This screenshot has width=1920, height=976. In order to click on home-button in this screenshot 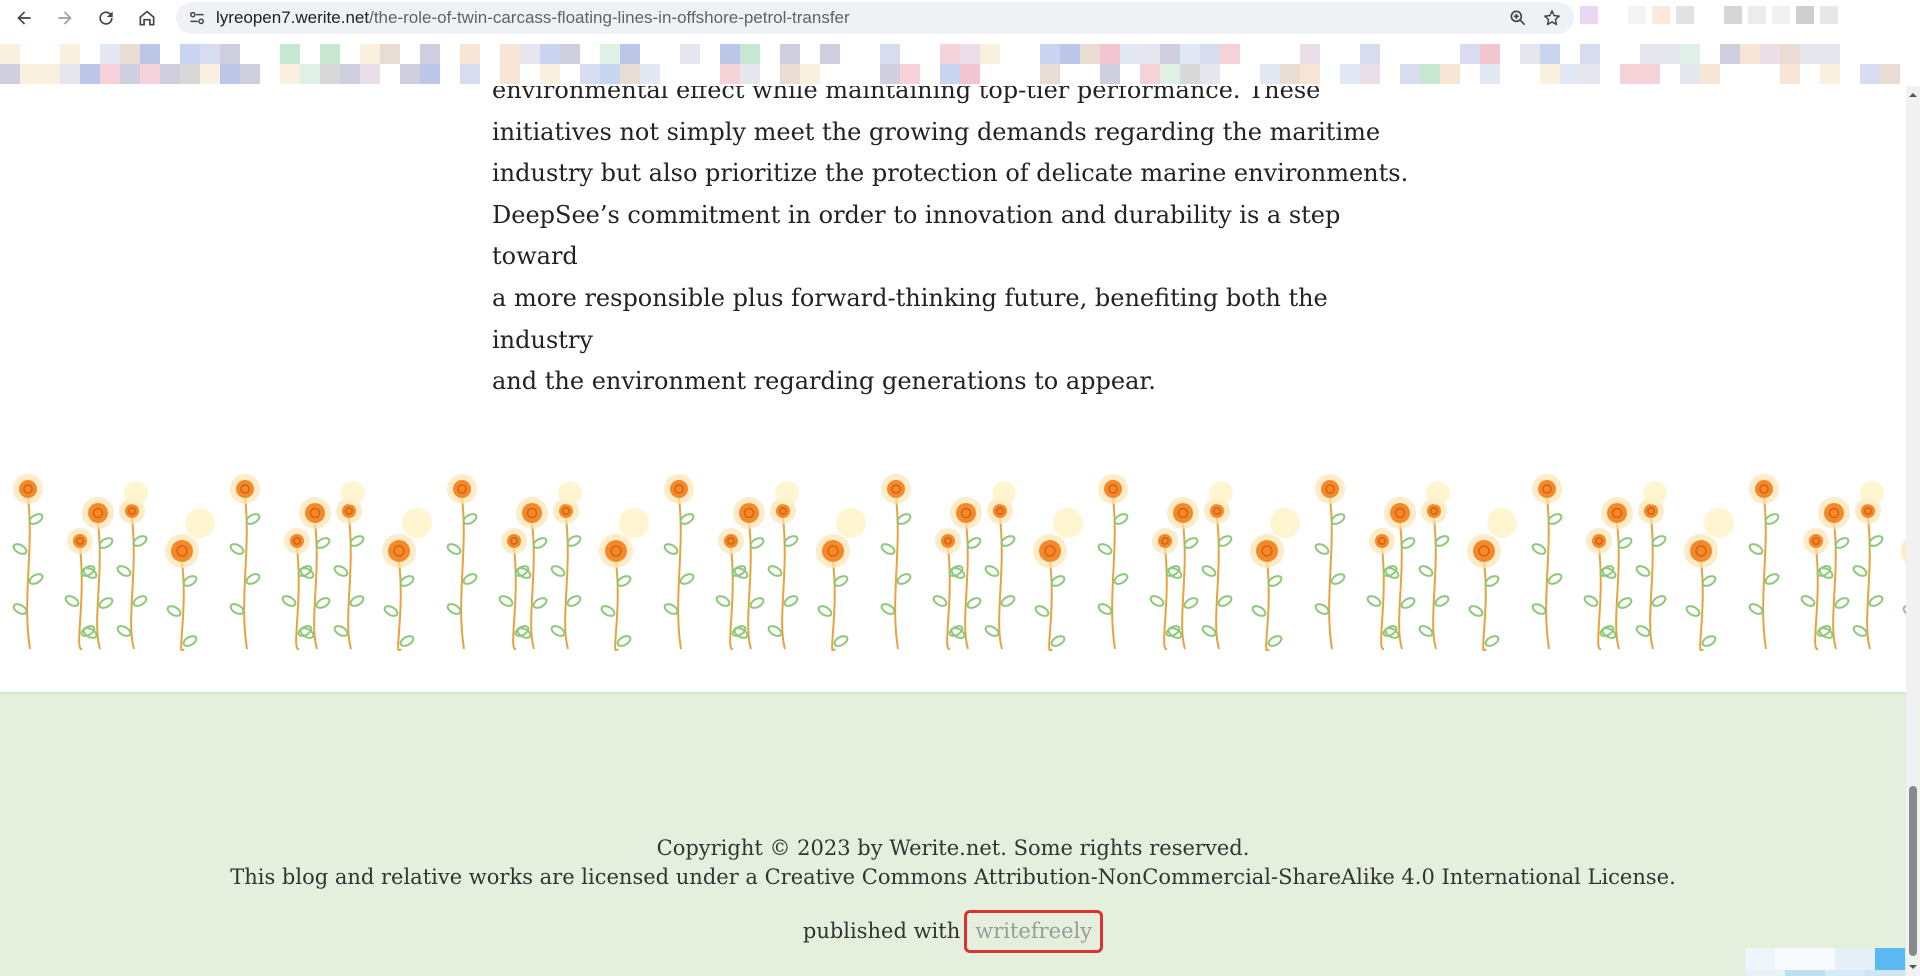, I will do `click(147, 18)`.